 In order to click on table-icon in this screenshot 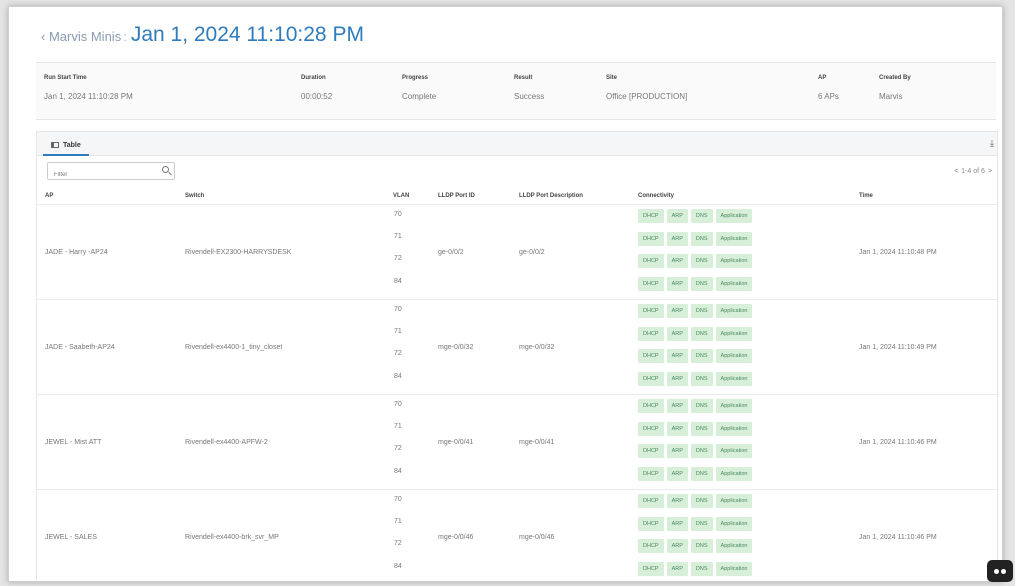, I will do `click(55, 145)`.